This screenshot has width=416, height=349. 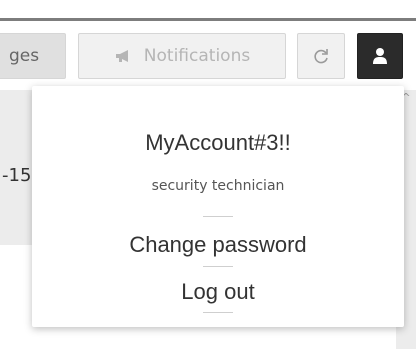 I want to click on user-icon, so click(x=380, y=56).